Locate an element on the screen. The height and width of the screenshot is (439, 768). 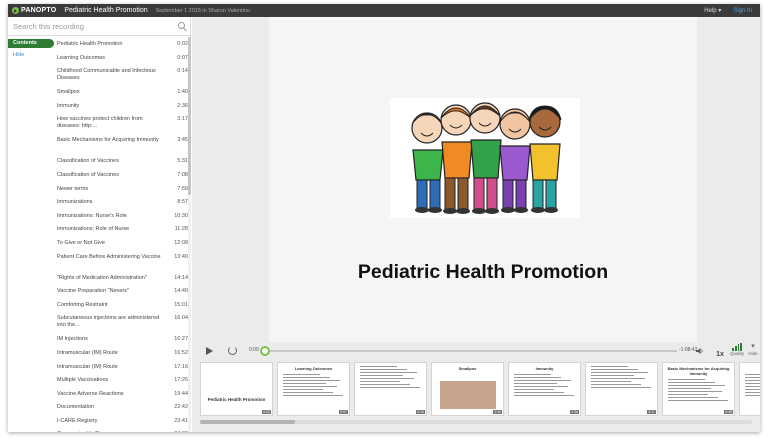
slide-thumbnail: Immunity 2:36 is located at coordinates (544, 389).